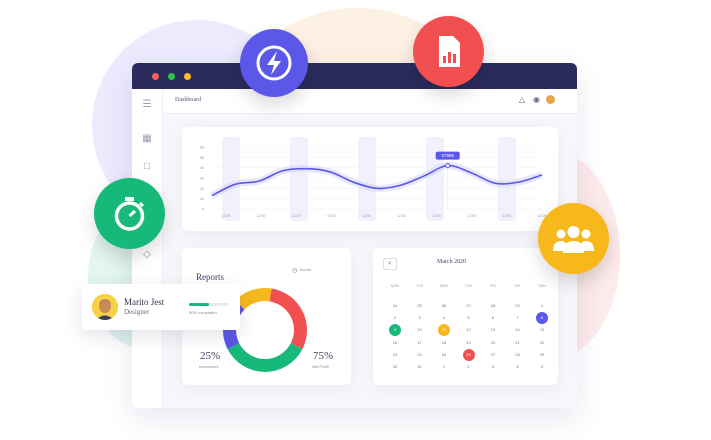 The image size is (711, 440). What do you see at coordinates (447, 155) in the screenshot?
I see `tooltip-value: 57986` at bounding box center [447, 155].